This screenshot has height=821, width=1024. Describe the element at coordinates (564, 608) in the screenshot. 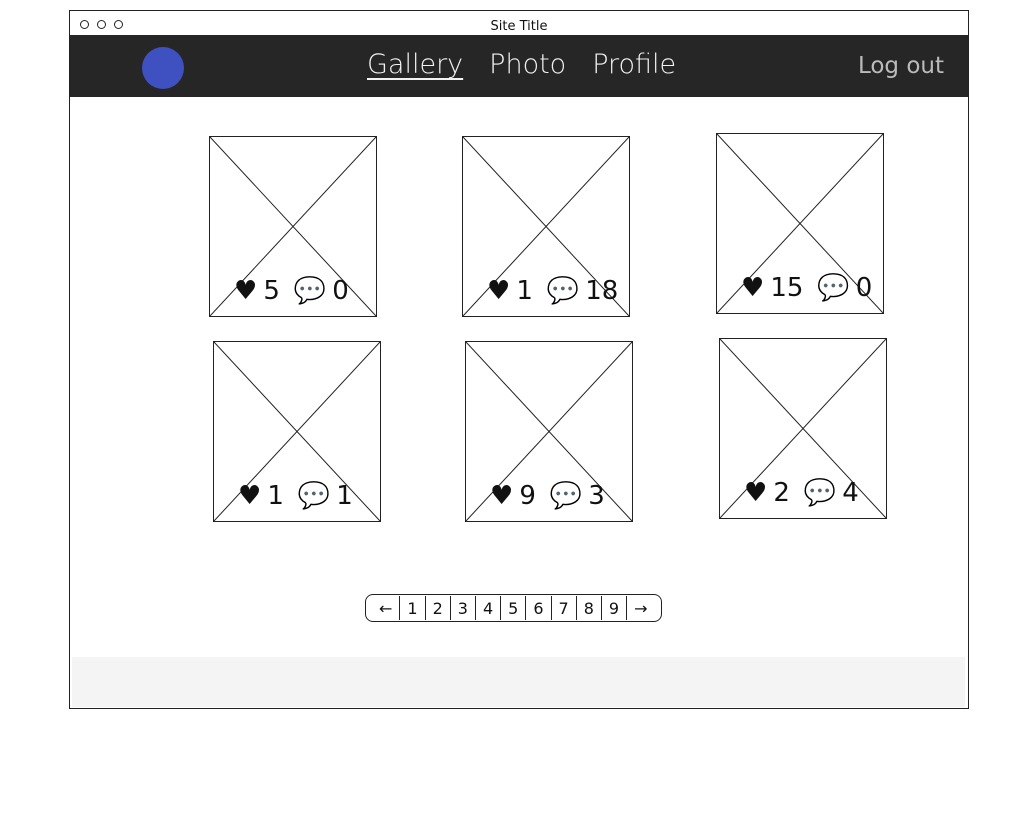

I see `page-link: 7` at that location.